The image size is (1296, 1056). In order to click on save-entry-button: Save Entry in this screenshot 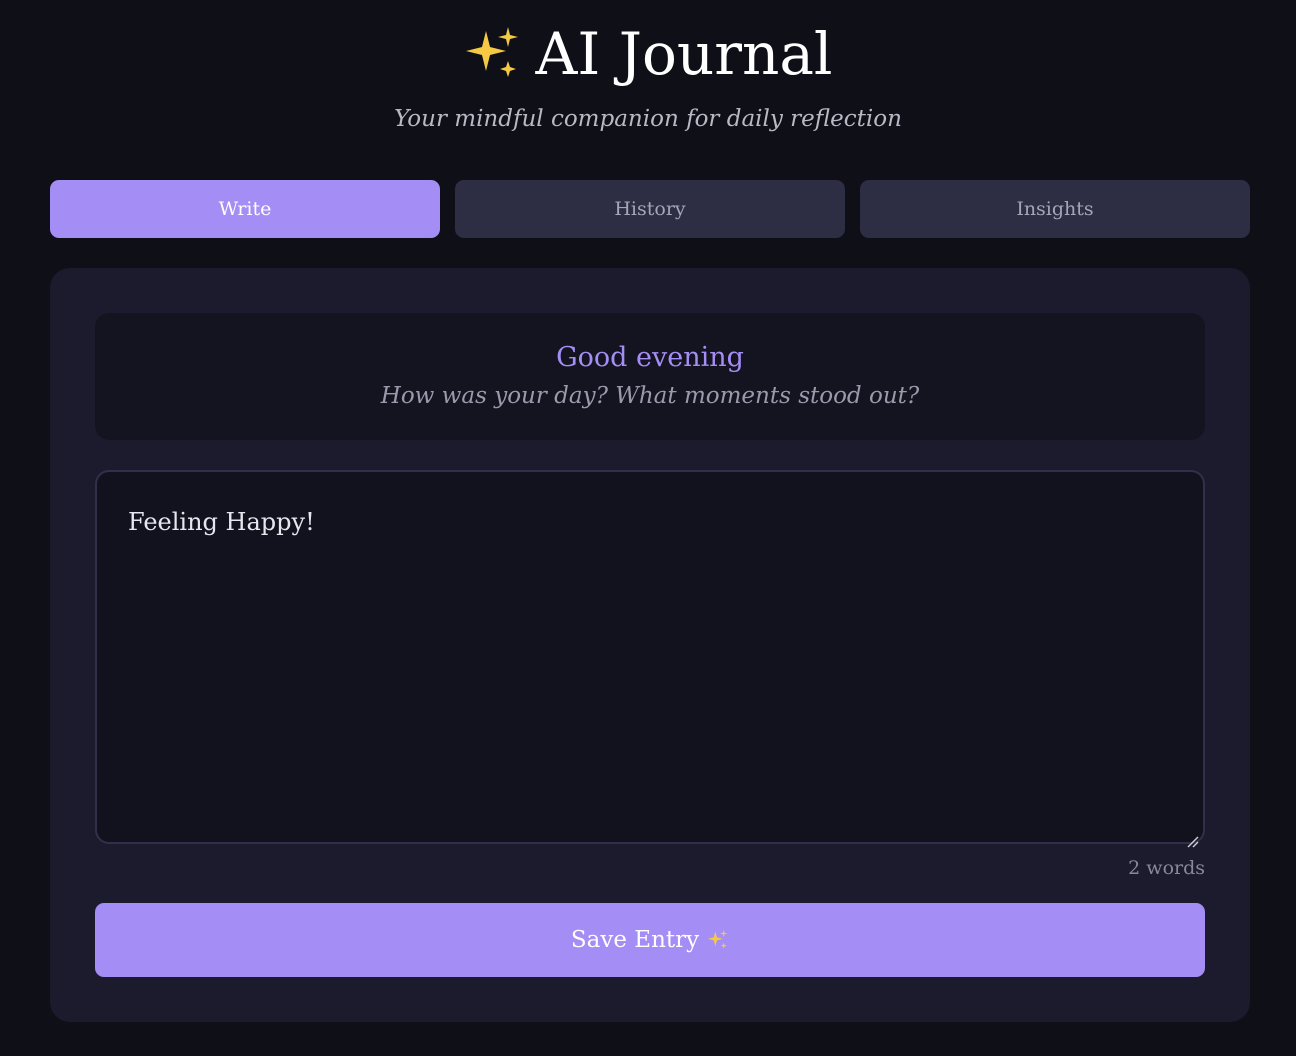, I will do `click(650, 940)`.